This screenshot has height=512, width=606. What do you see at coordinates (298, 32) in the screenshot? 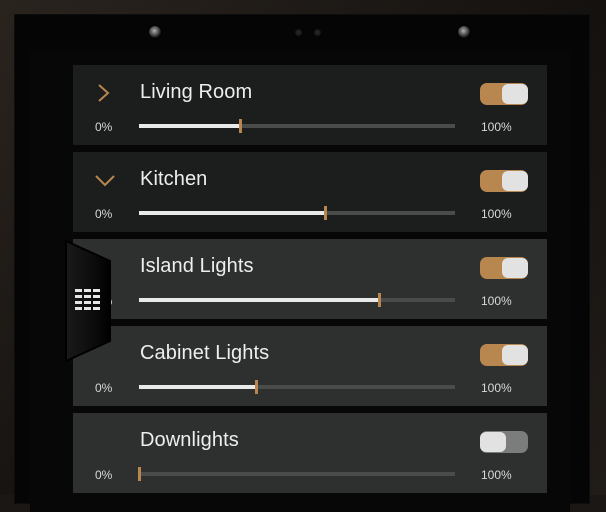
I see `camera-sensor` at bounding box center [298, 32].